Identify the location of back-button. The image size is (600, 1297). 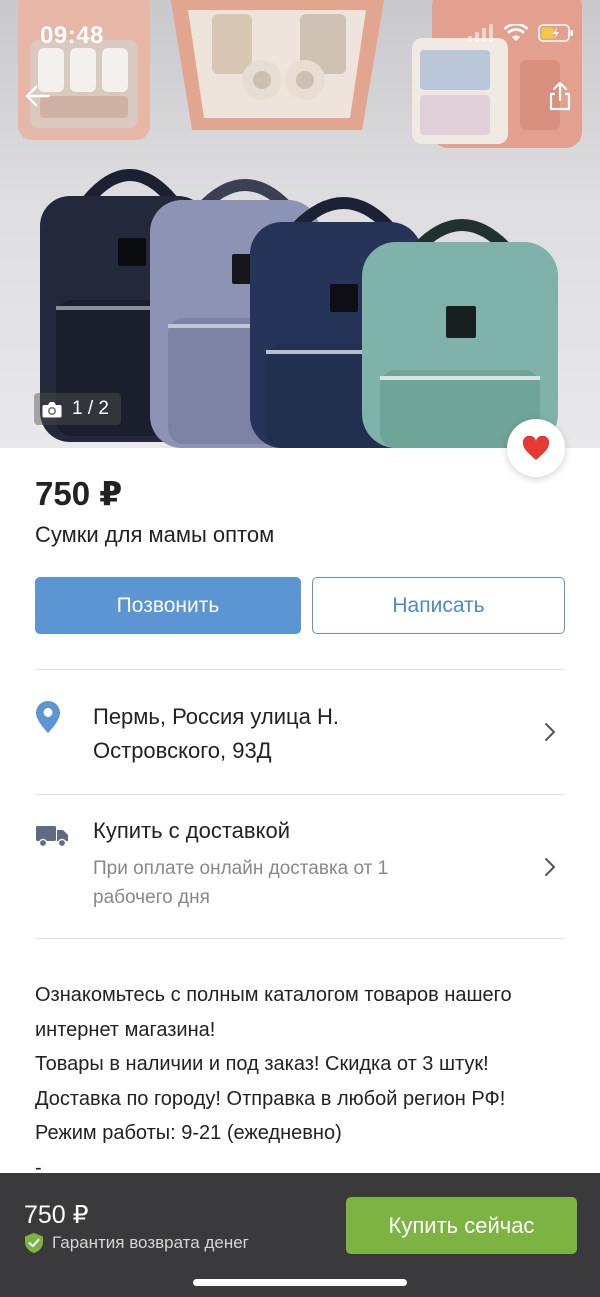
(38, 96).